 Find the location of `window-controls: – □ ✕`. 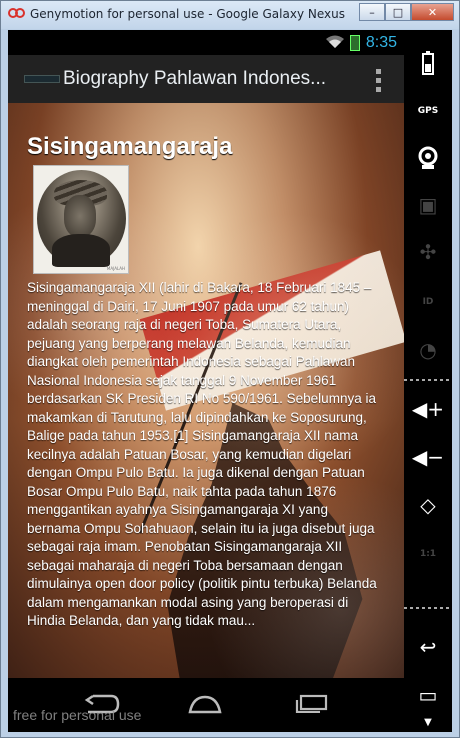

window-controls: – □ ✕ is located at coordinates (406, 12).